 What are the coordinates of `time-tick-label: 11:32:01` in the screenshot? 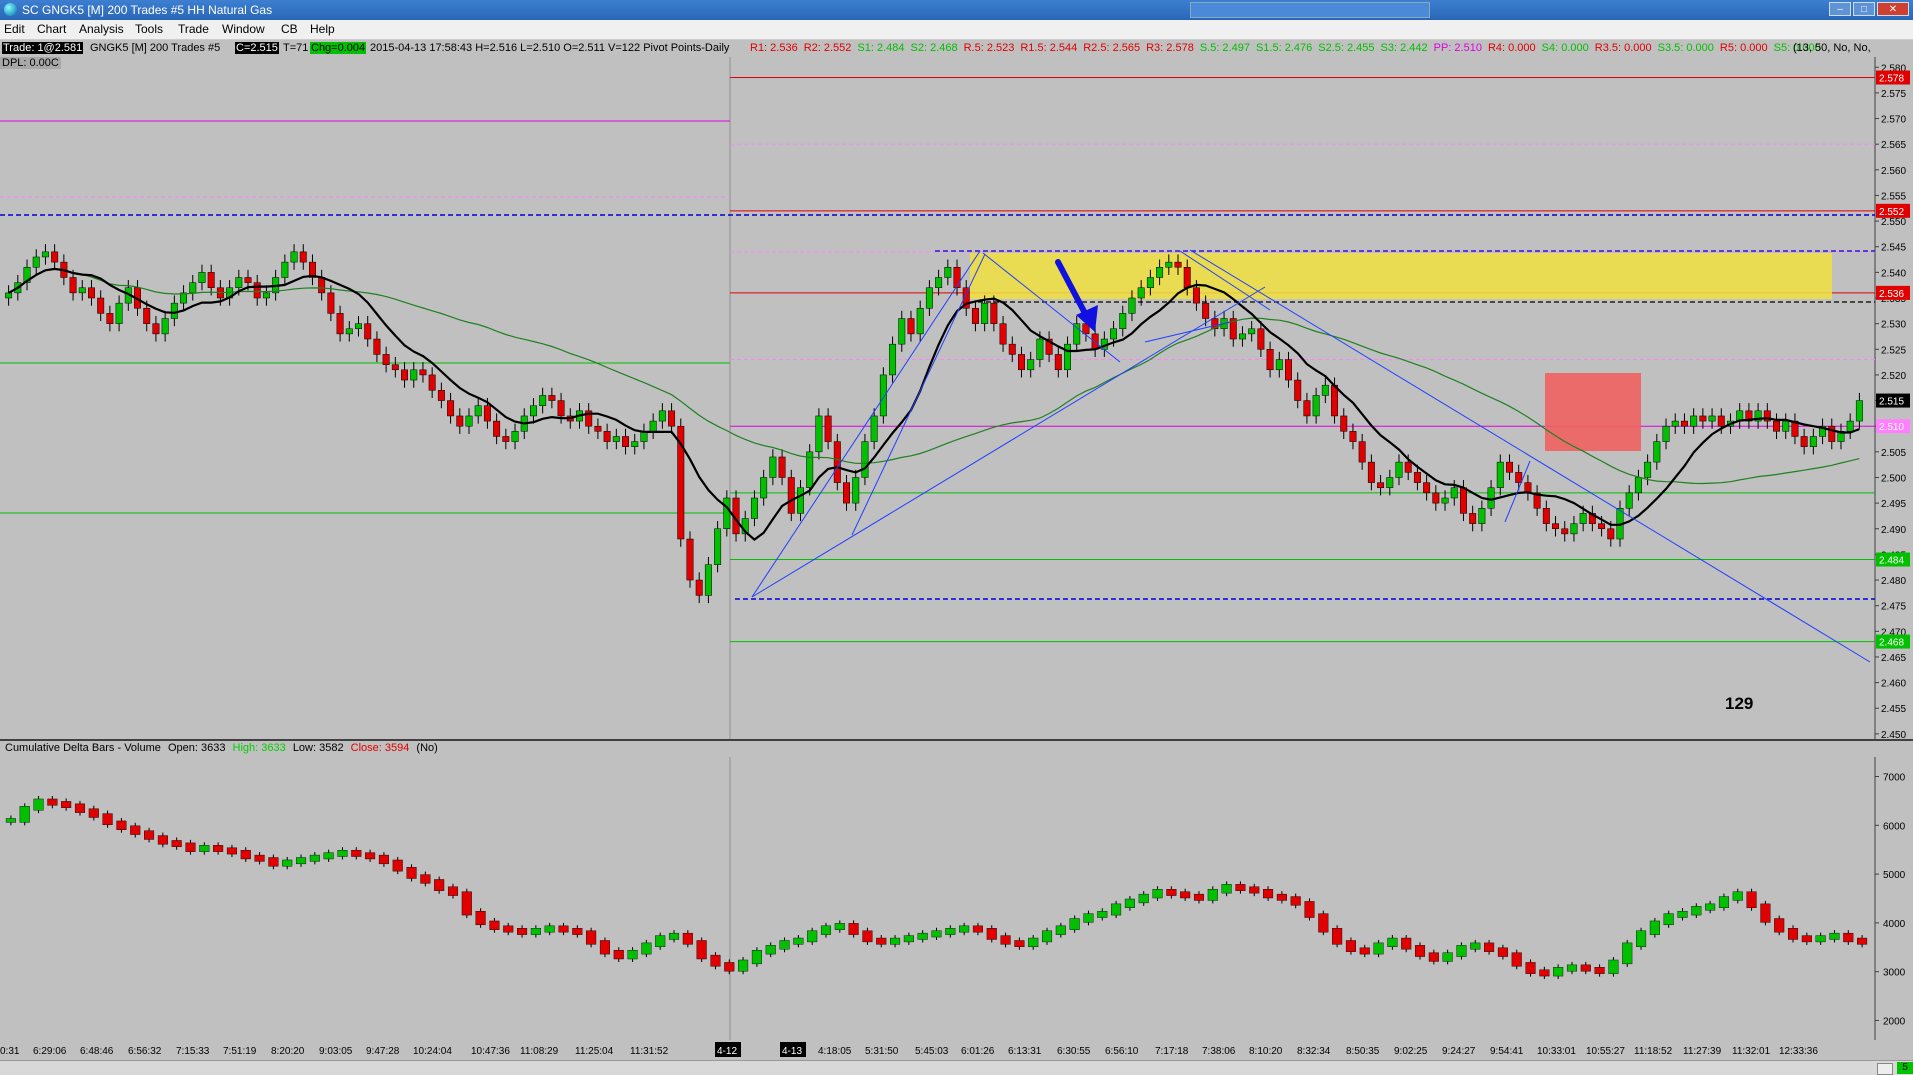 It's located at (1751, 1051).